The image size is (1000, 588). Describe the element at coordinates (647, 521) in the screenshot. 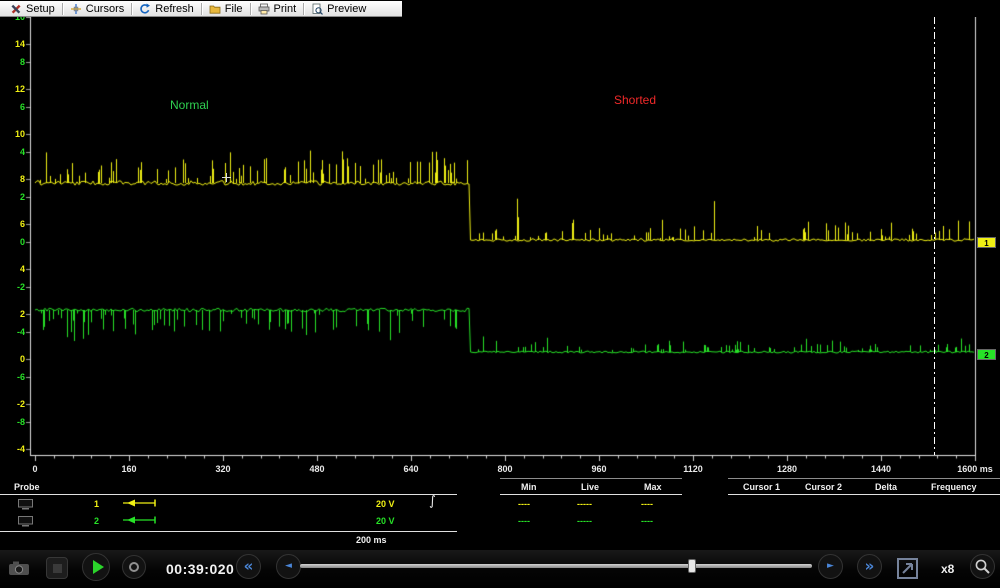

I see `channel-2-max: ----` at that location.